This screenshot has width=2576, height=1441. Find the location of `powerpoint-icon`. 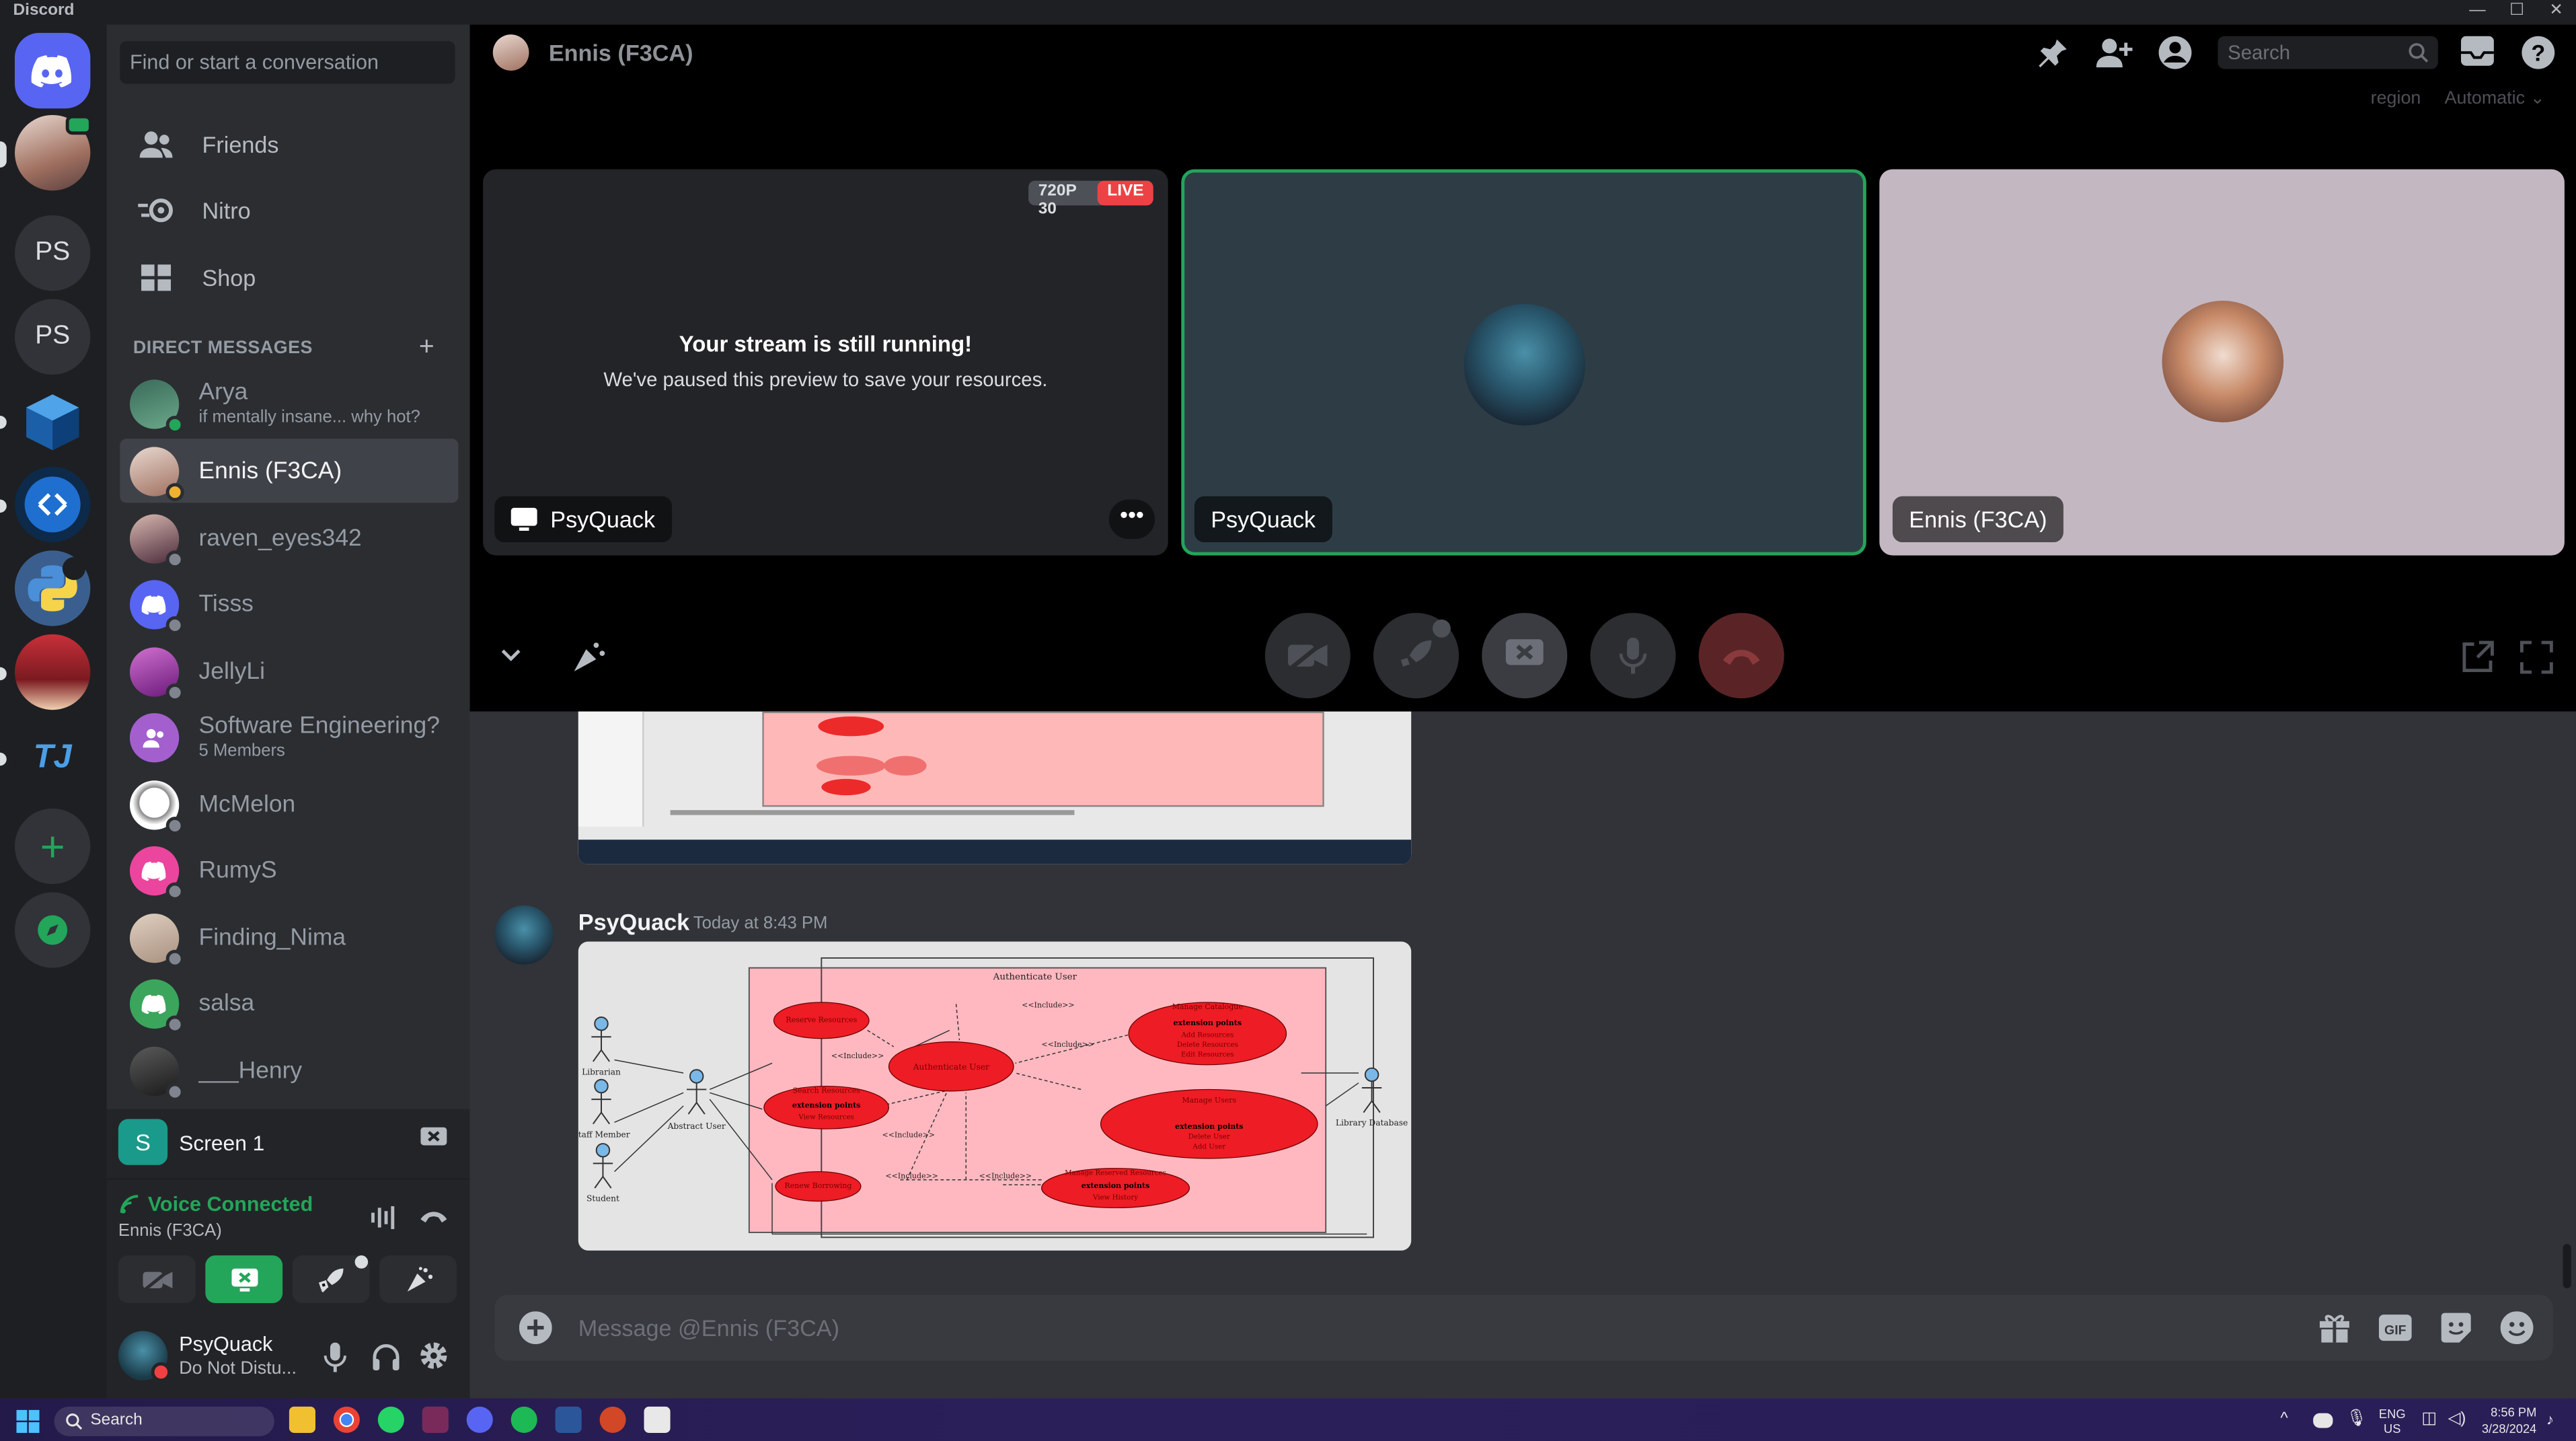

powerpoint-icon is located at coordinates (612, 1419).